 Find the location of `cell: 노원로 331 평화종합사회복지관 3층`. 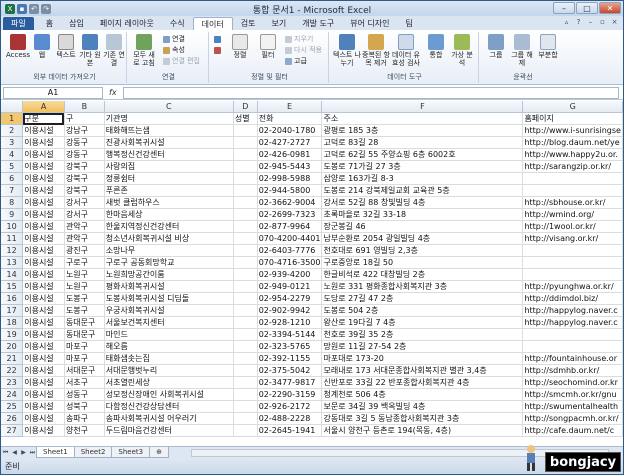

cell: 노원로 331 평화종합사회복지관 3층 is located at coordinates (422, 287).